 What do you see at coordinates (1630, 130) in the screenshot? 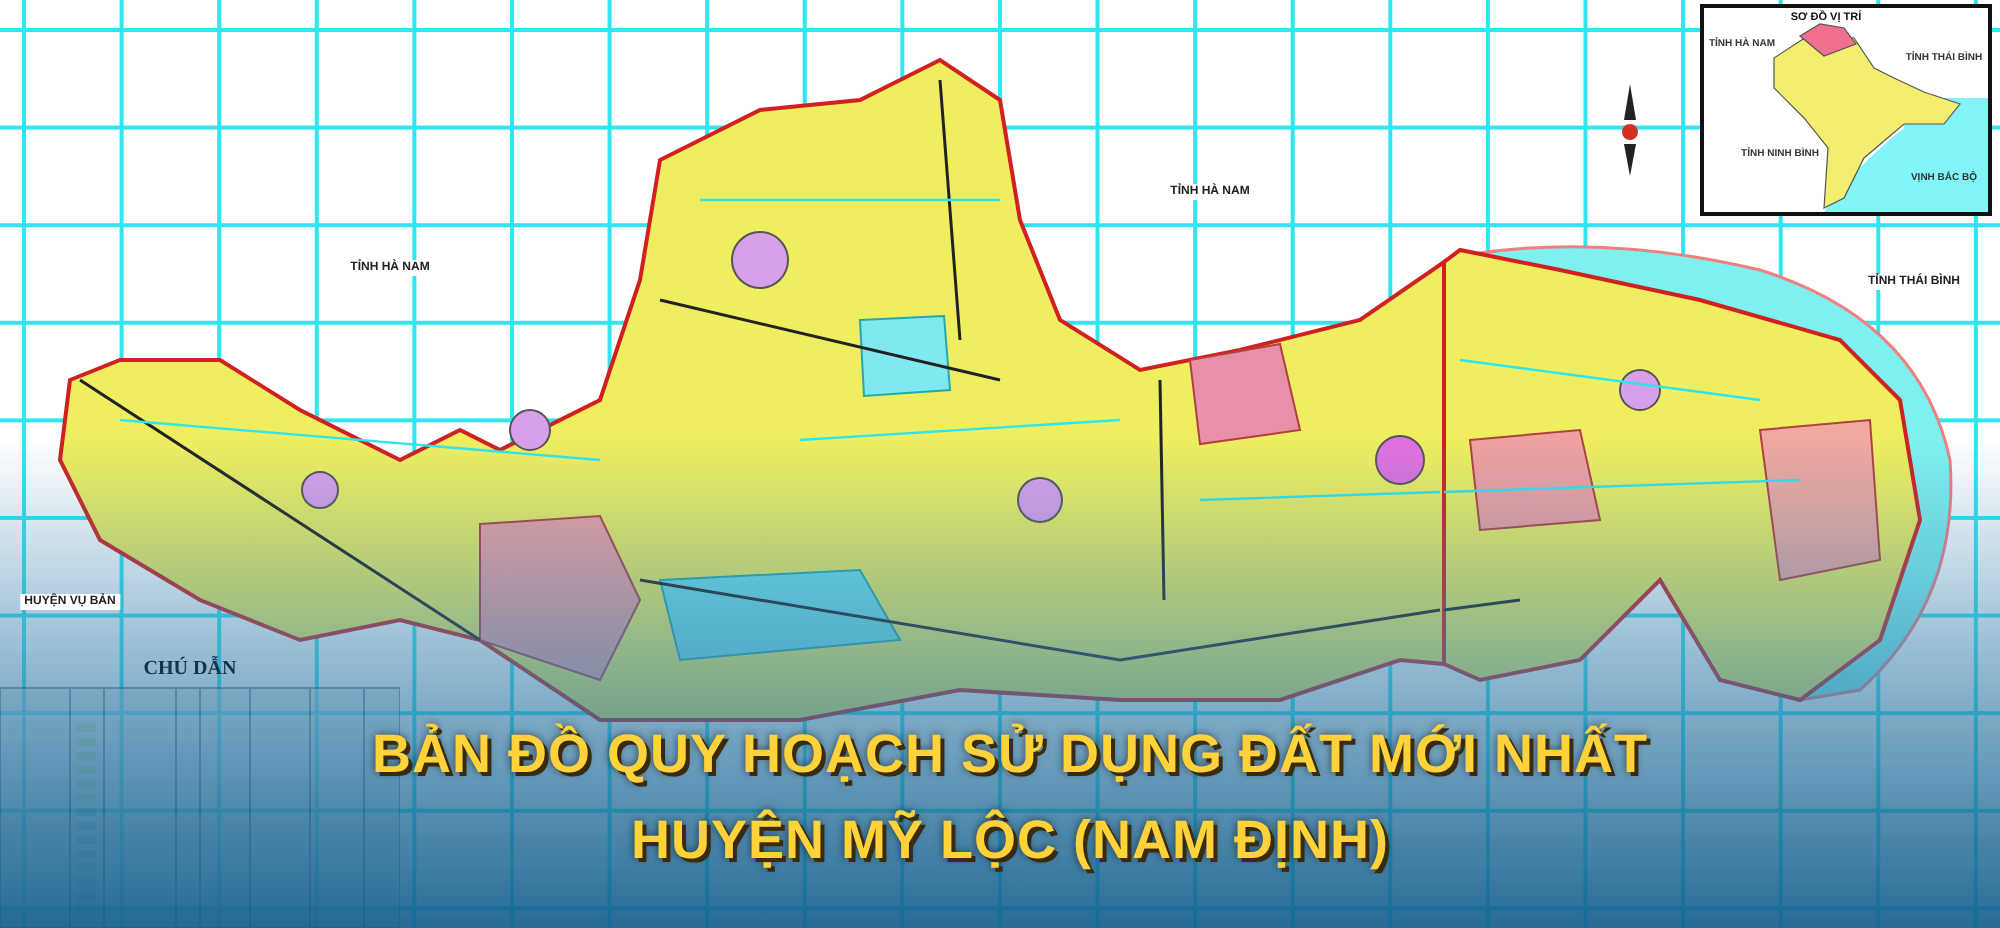
I see `compass-icon` at bounding box center [1630, 130].